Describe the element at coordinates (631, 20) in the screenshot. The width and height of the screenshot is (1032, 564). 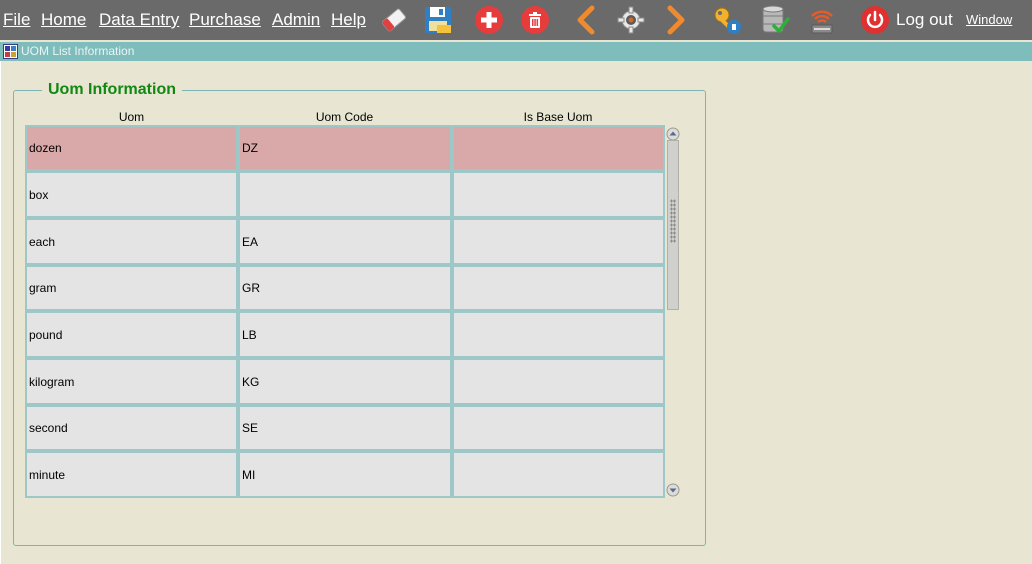
I see `settings-icon` at that location.